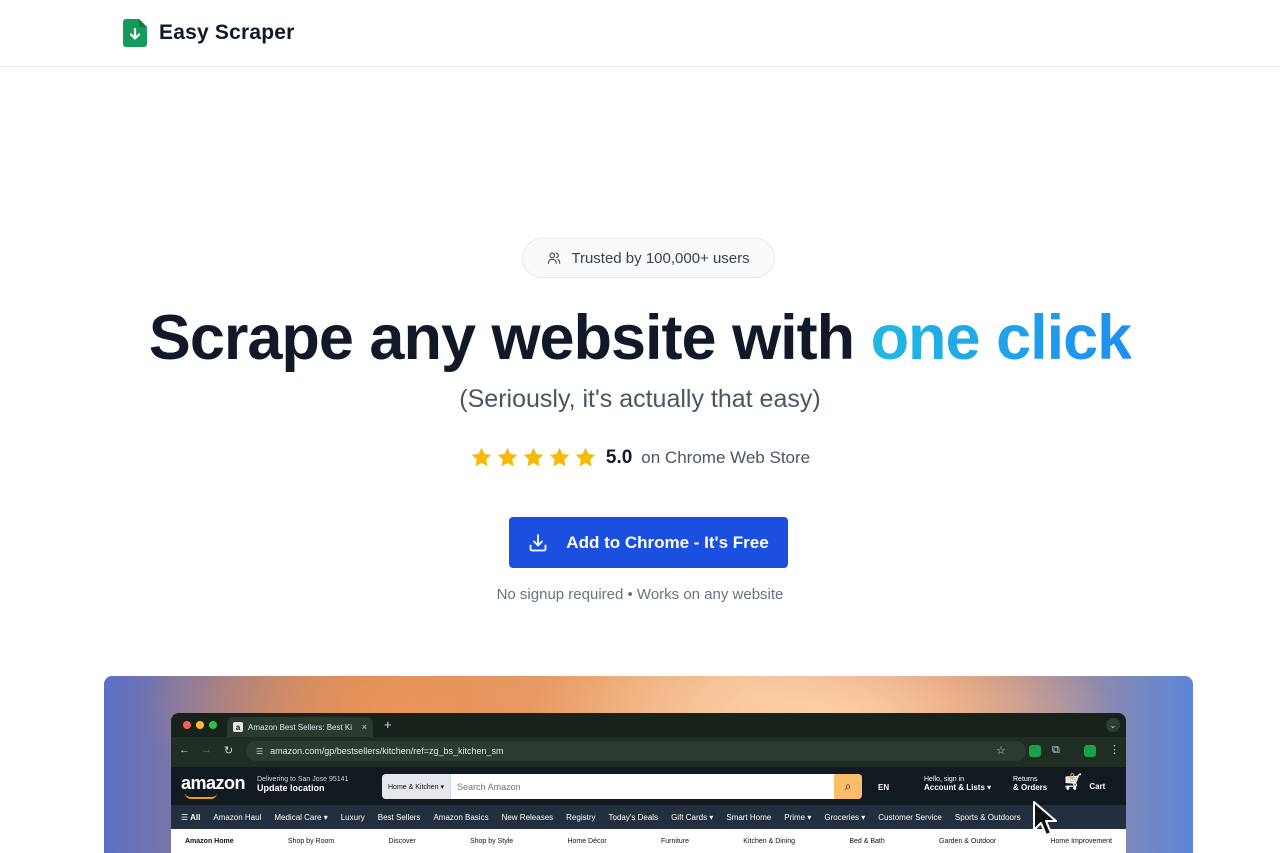  What do you see at coordinates (944, 779) in the screenshot?
I see `account-line-1: Hello, sign in` at bounding box center [944, 779].